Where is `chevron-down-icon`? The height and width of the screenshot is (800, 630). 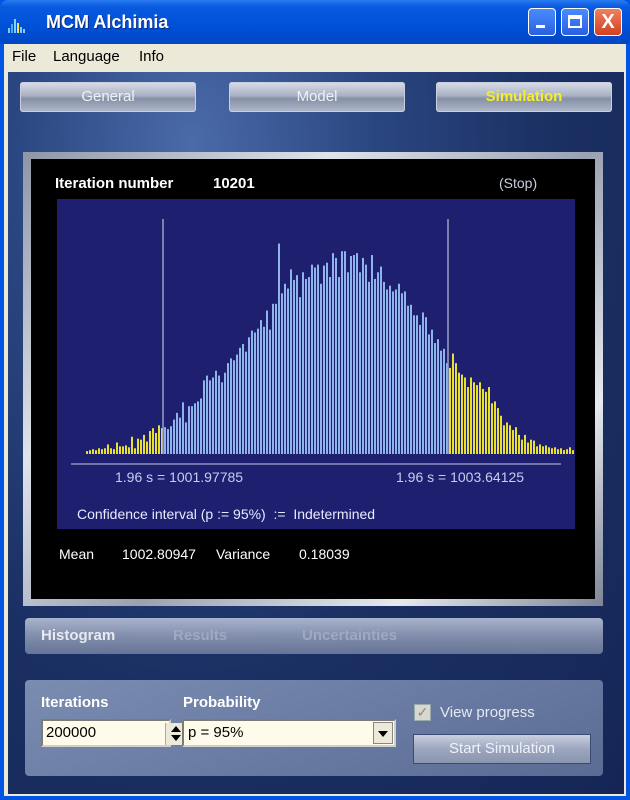
chevron-down-icon is located at coordinates (383, 734).